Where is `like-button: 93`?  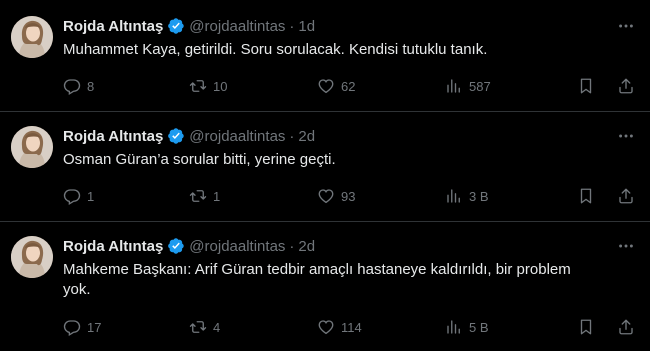
like-button: 93 is located at coordinates (336, 196).